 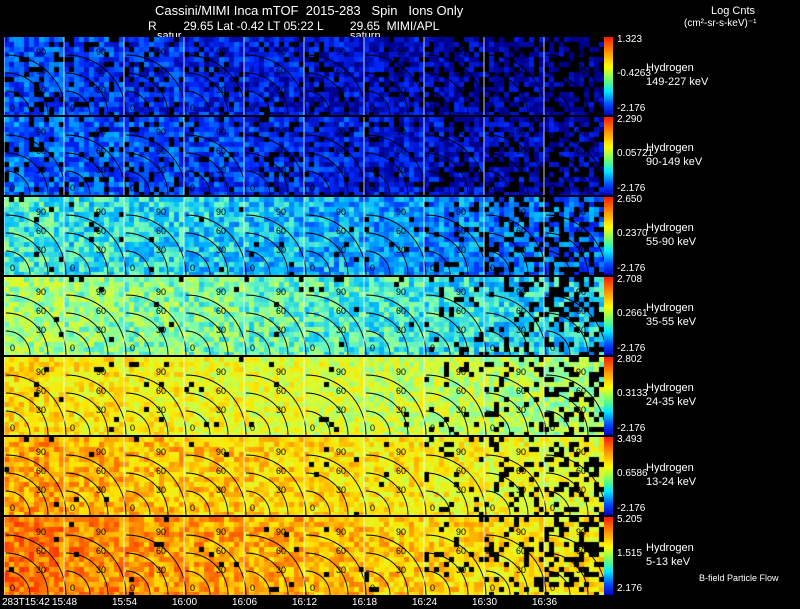 I want to click on colorbar-mid: 0.2661, so click(x=632, y=313).